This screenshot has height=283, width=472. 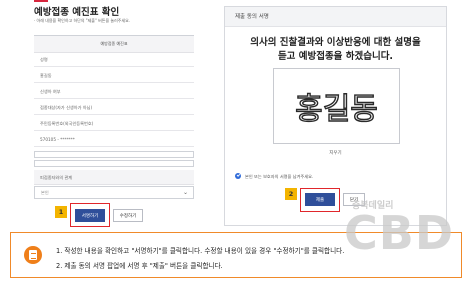 I want to click on step-2-badge: 2, so click(x=291, y=194).